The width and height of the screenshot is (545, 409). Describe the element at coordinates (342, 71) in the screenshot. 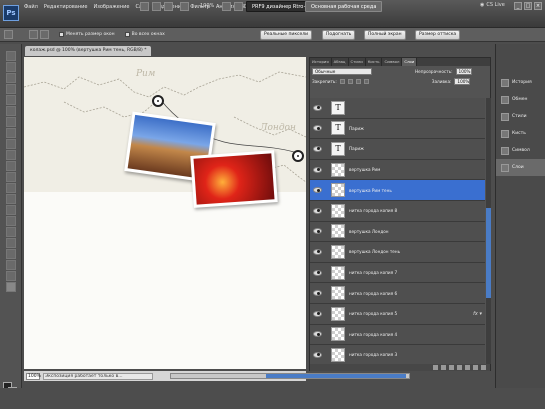

I see `blend-mode-select: Обычные` at that location.